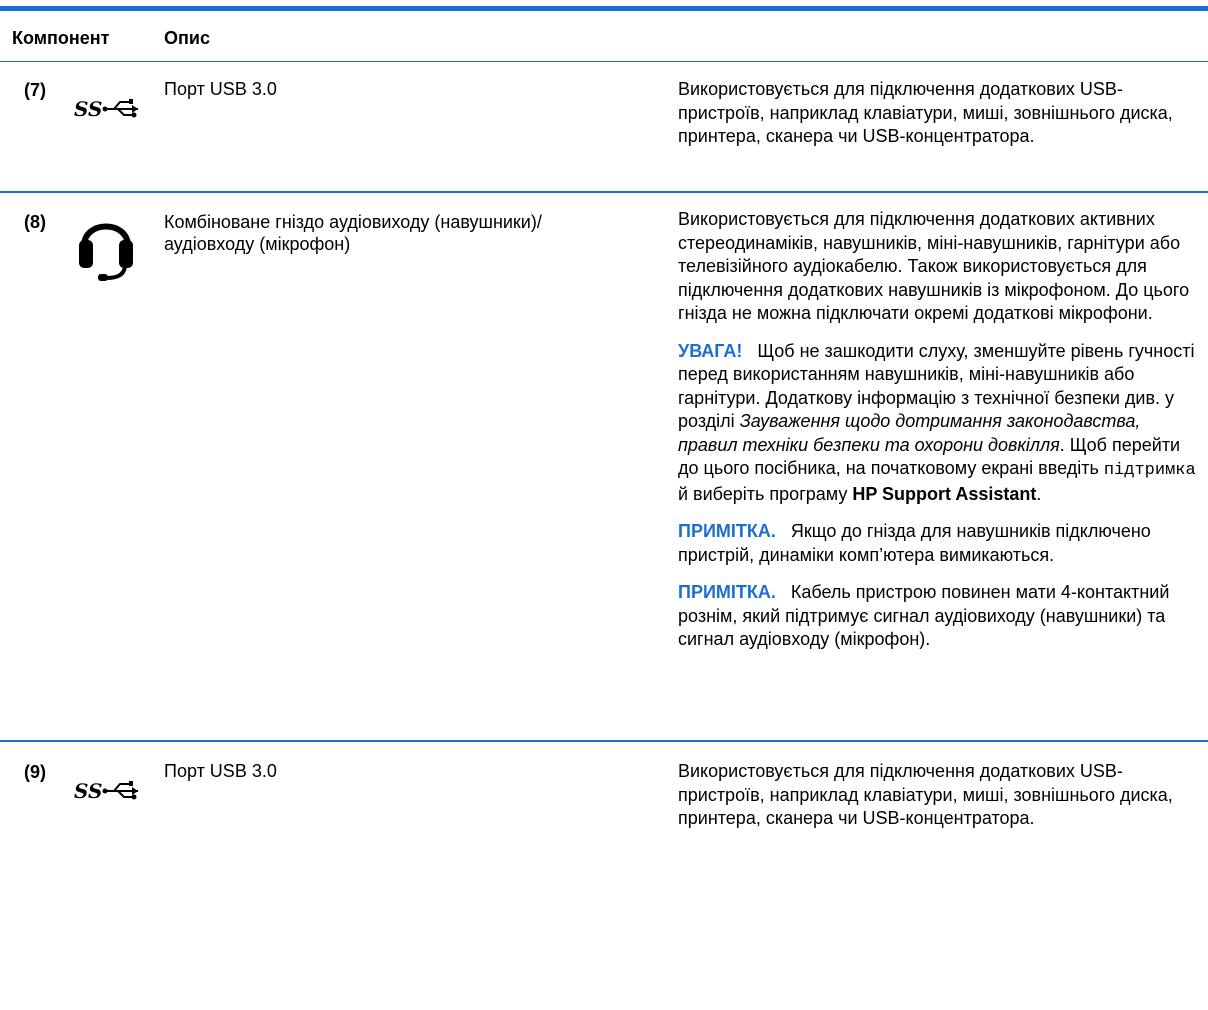 Image resolution: width=1208 pixels, height=1010 pixels. I want to click on column-header-description: Опис, so click(187, 38).